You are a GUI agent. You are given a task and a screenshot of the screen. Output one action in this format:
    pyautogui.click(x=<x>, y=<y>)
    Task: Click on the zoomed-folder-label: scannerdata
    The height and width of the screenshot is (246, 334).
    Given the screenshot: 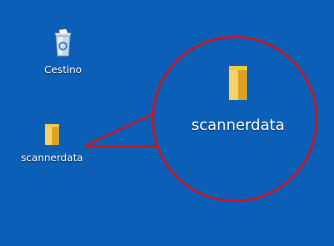 What is the action you would take?
    pyautogui.click(x=238, y=125)
    